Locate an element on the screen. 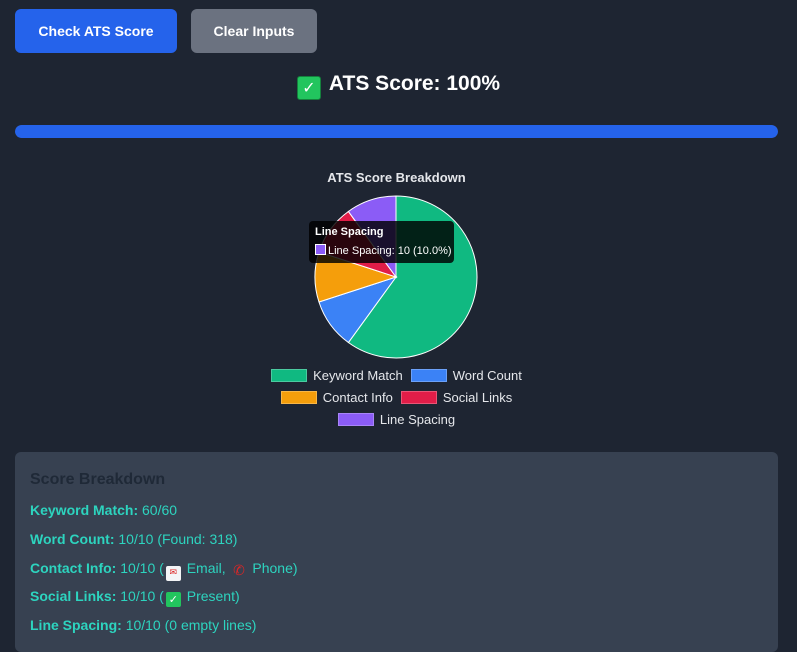  action-button-row: Check ATS Score Clear Inputs is located at coordinates (166, 31).